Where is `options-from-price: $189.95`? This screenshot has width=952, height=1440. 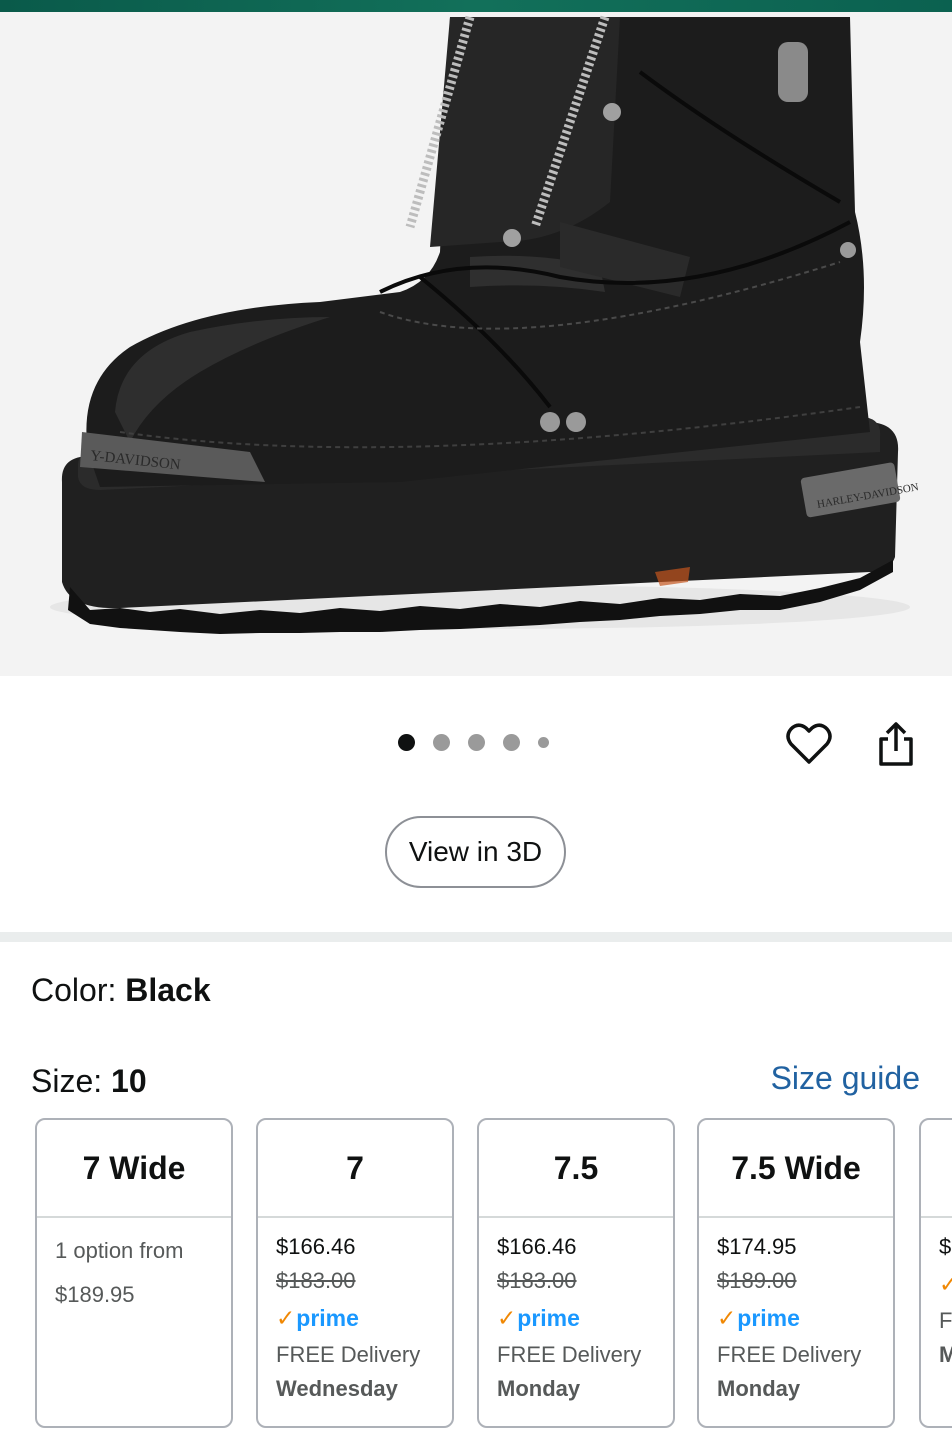
options-from-price: $189.95 is located at coordinates (95, 1294).